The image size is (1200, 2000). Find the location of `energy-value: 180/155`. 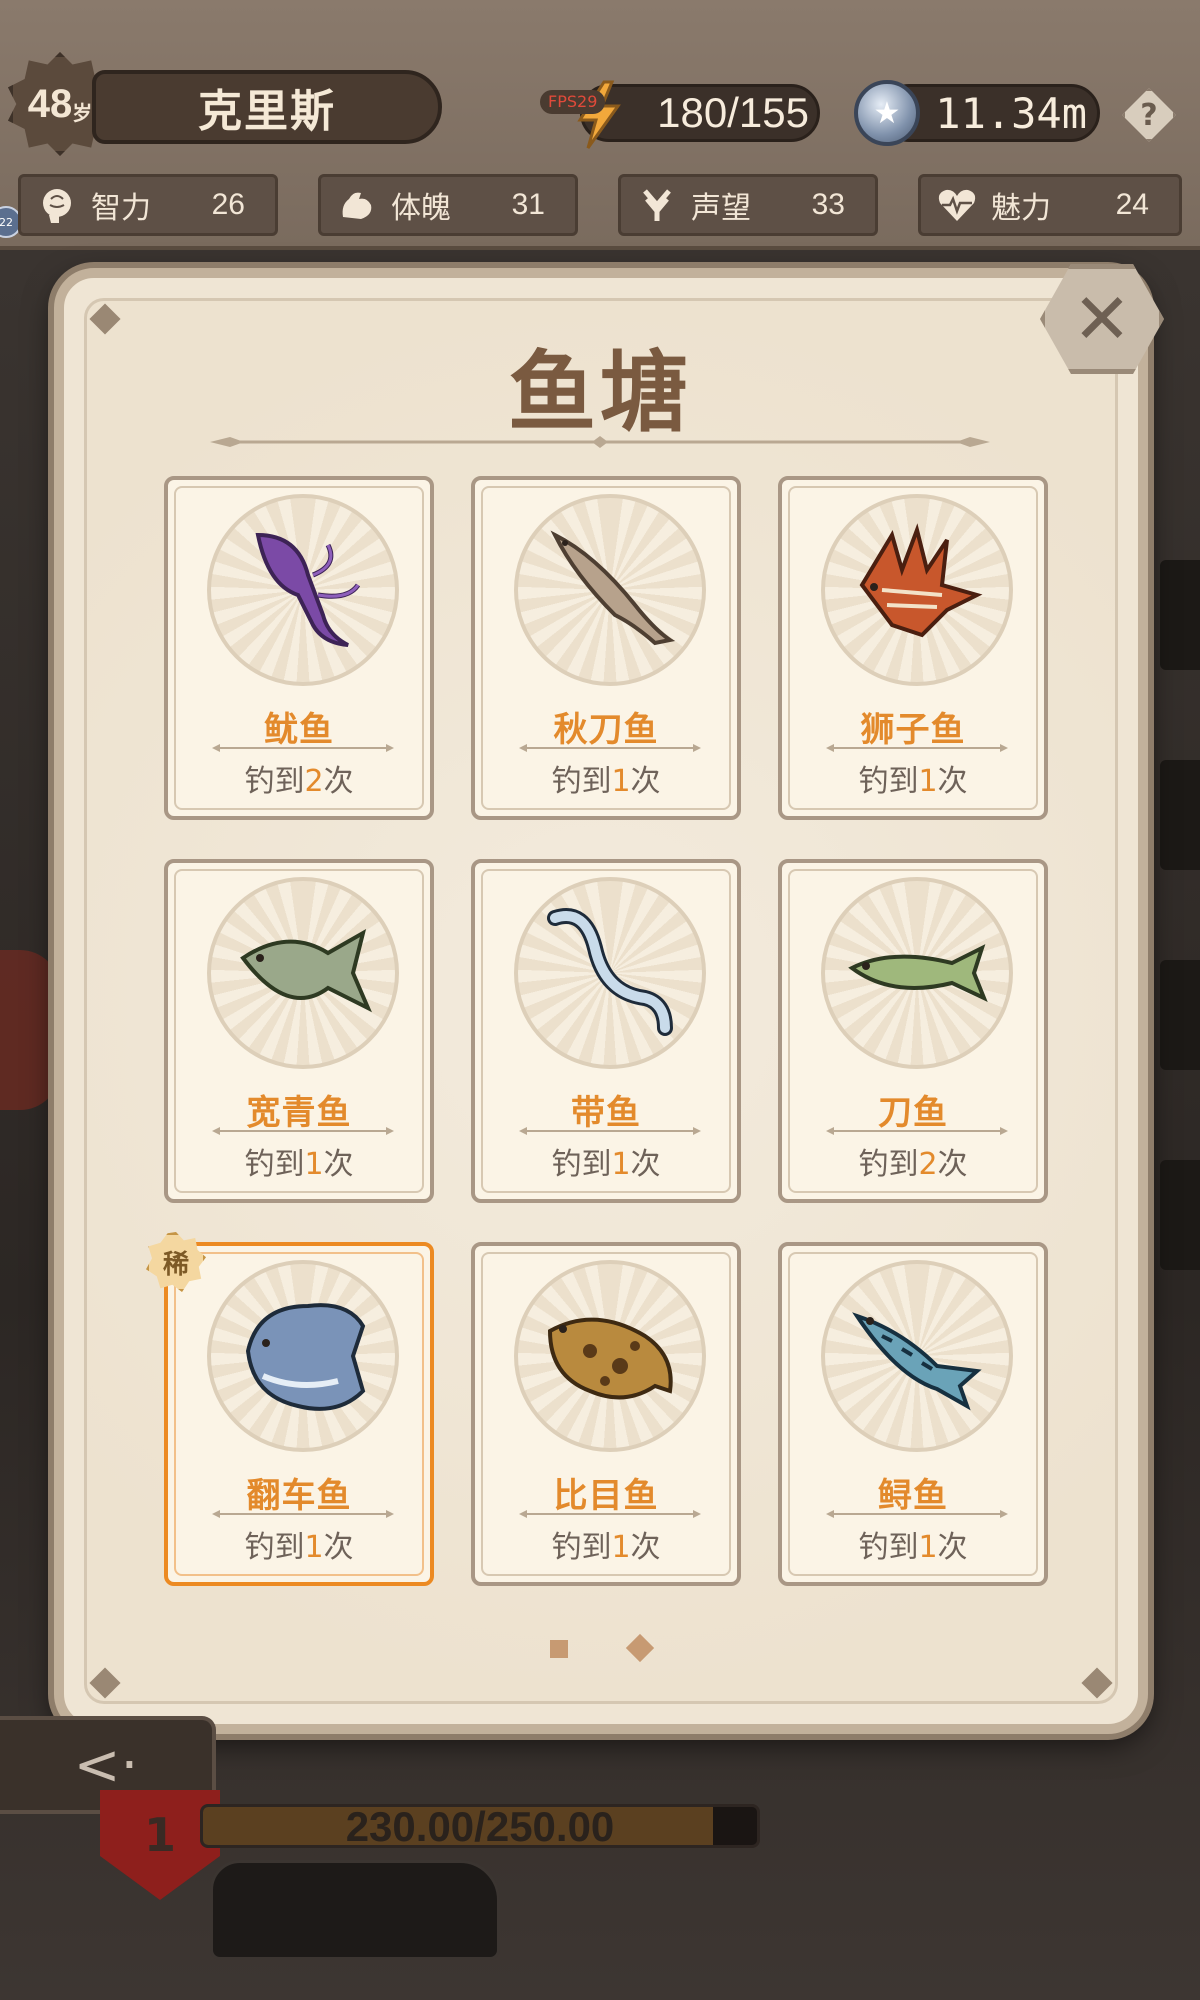

energy-value: 180/155 is located at coordinates (733, 112).